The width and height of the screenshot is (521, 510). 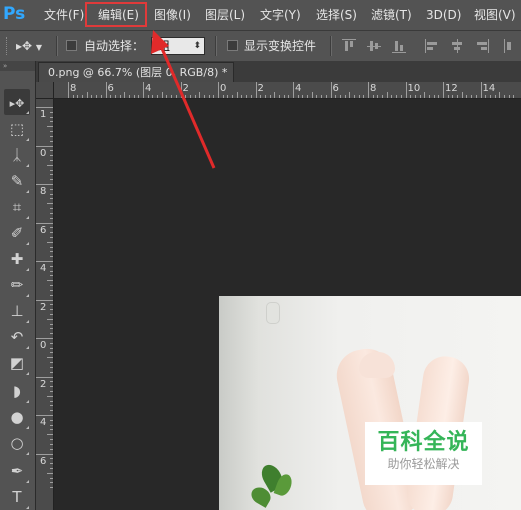 I want to click on type-tool-icon: T, so click(x=17, y=497).